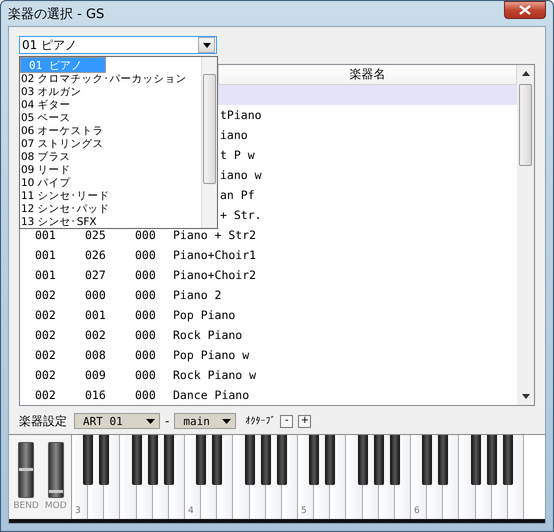  I want to click on table-cell: Pop Piano w, so click(211, 355).